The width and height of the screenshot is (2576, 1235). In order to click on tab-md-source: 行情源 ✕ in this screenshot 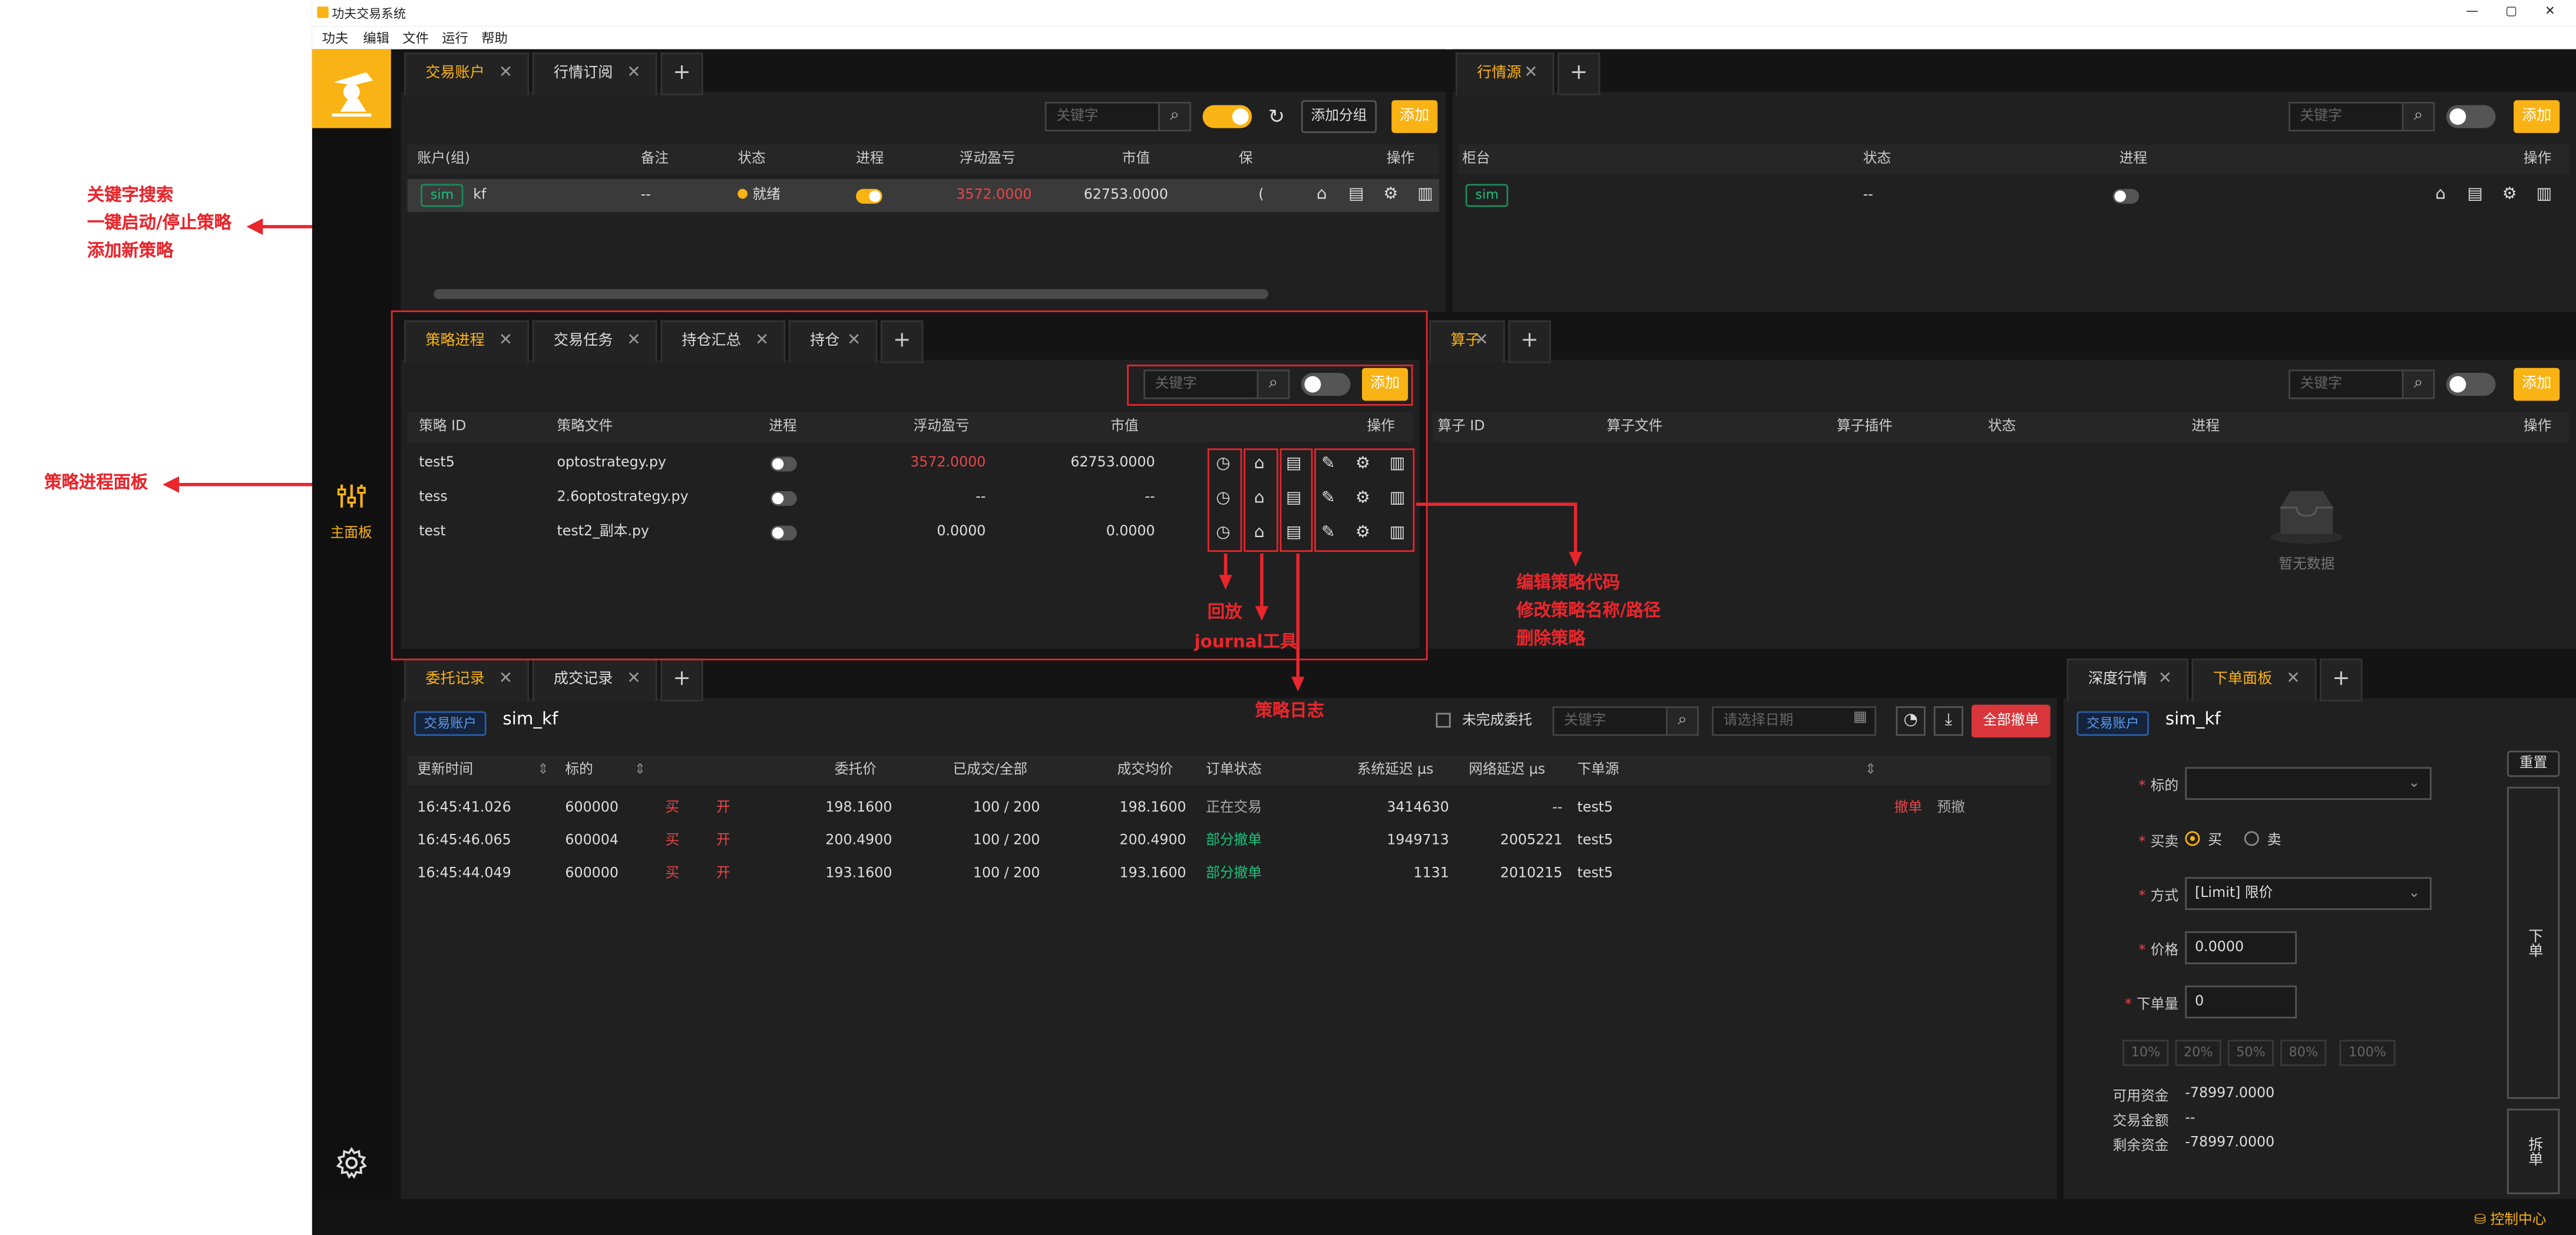, I will do `click(1505, 73)`.